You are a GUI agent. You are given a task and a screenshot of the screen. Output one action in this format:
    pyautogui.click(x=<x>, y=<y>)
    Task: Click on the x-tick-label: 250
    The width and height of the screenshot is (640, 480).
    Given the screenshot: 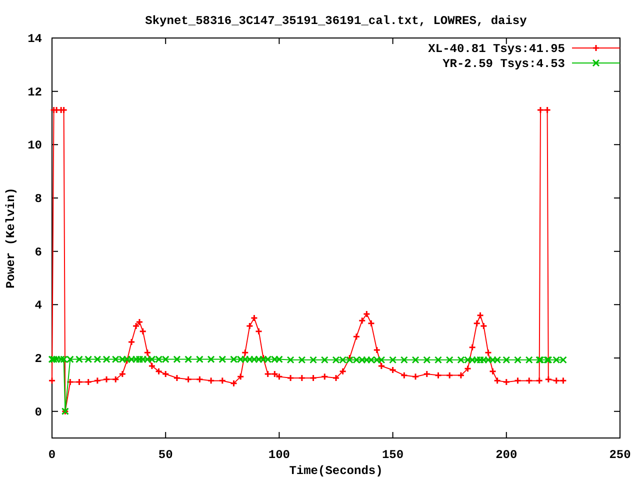 What is the action you would take?
    pyautogui.click(x=620, y=455)
    